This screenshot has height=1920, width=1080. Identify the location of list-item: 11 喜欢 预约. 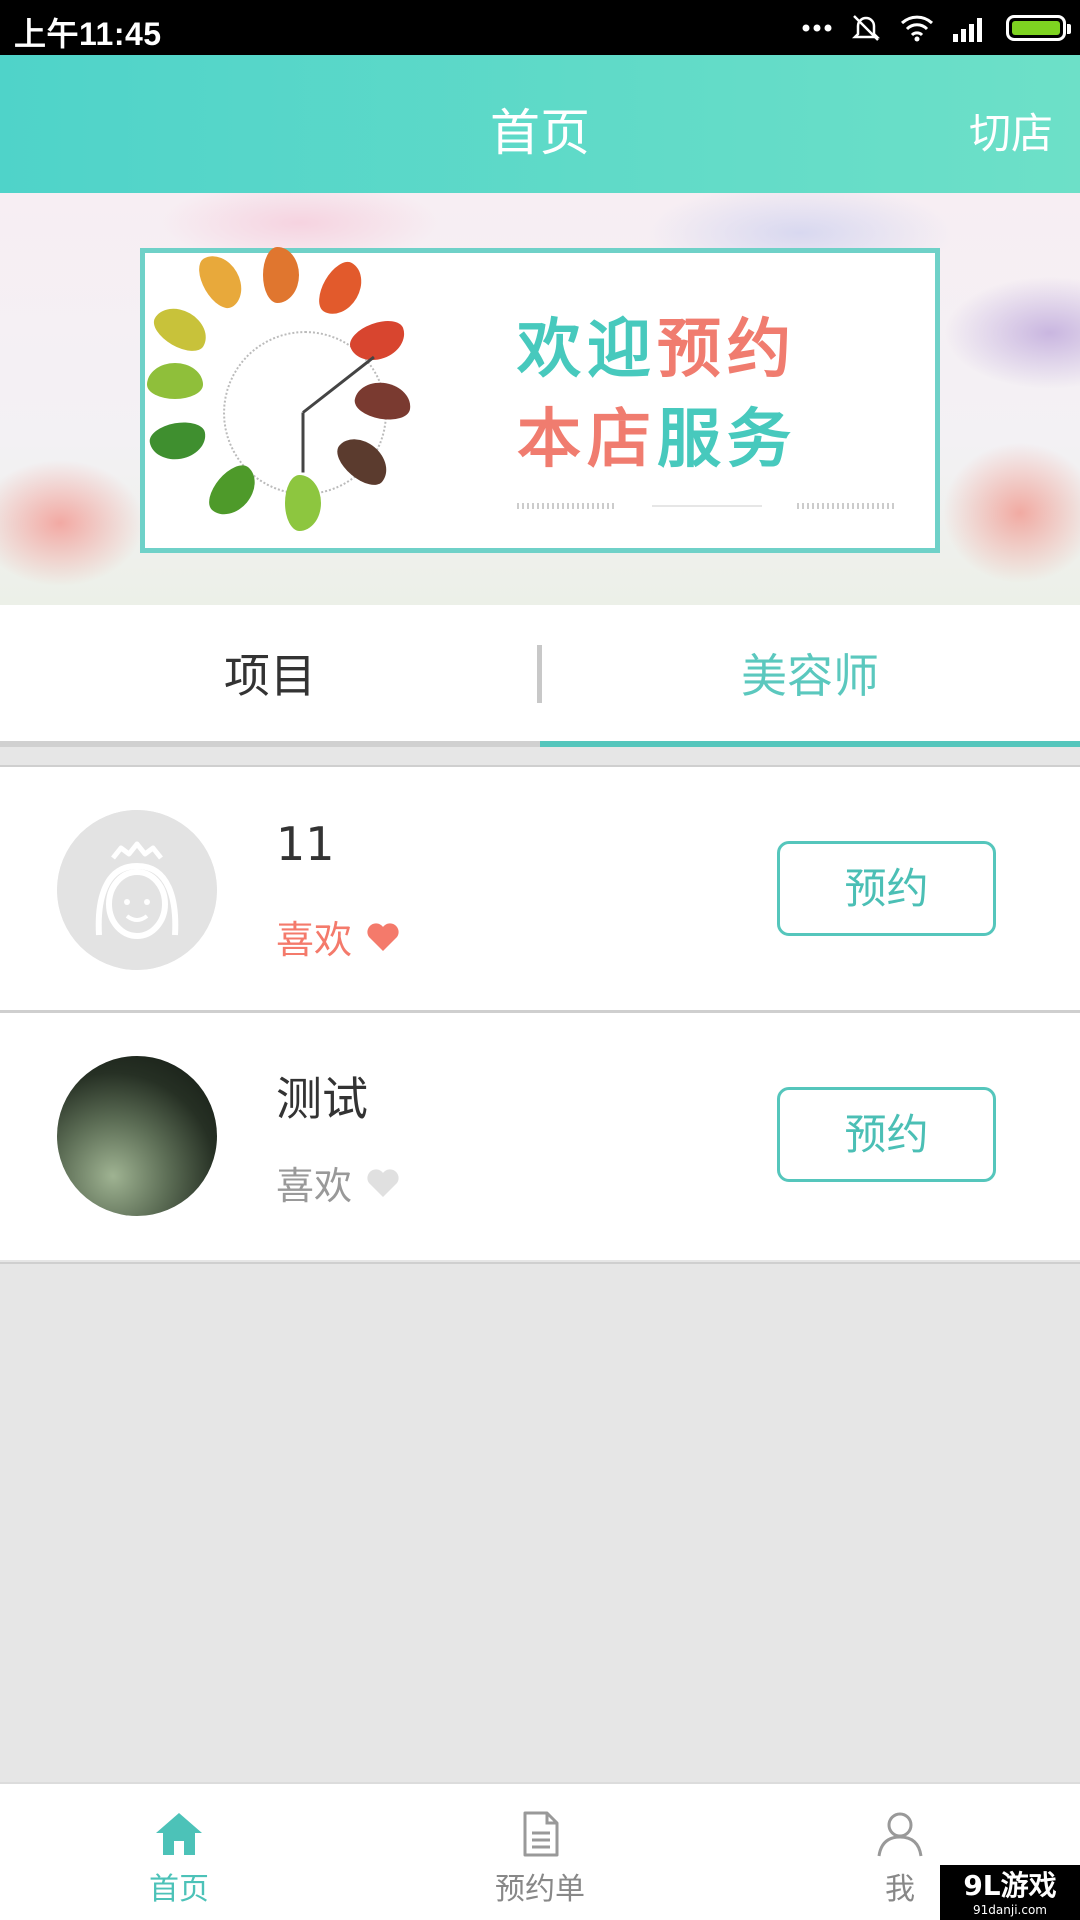
(540, 887).